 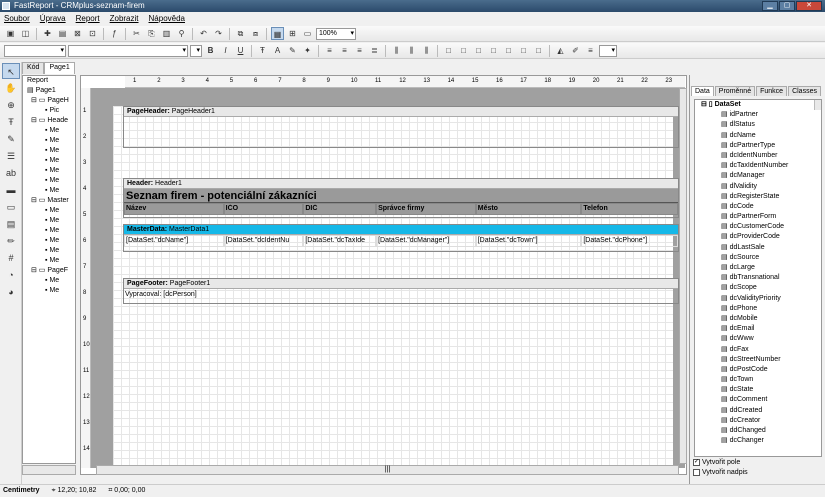 I want to click on font-name-select, so click(x=128, y=50).